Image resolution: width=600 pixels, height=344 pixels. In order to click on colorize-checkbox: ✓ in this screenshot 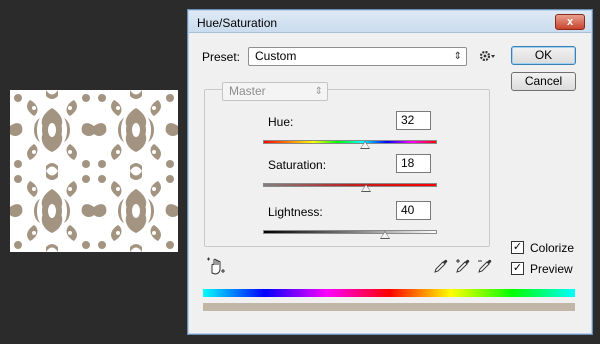, I will do `click(517, 247)`.